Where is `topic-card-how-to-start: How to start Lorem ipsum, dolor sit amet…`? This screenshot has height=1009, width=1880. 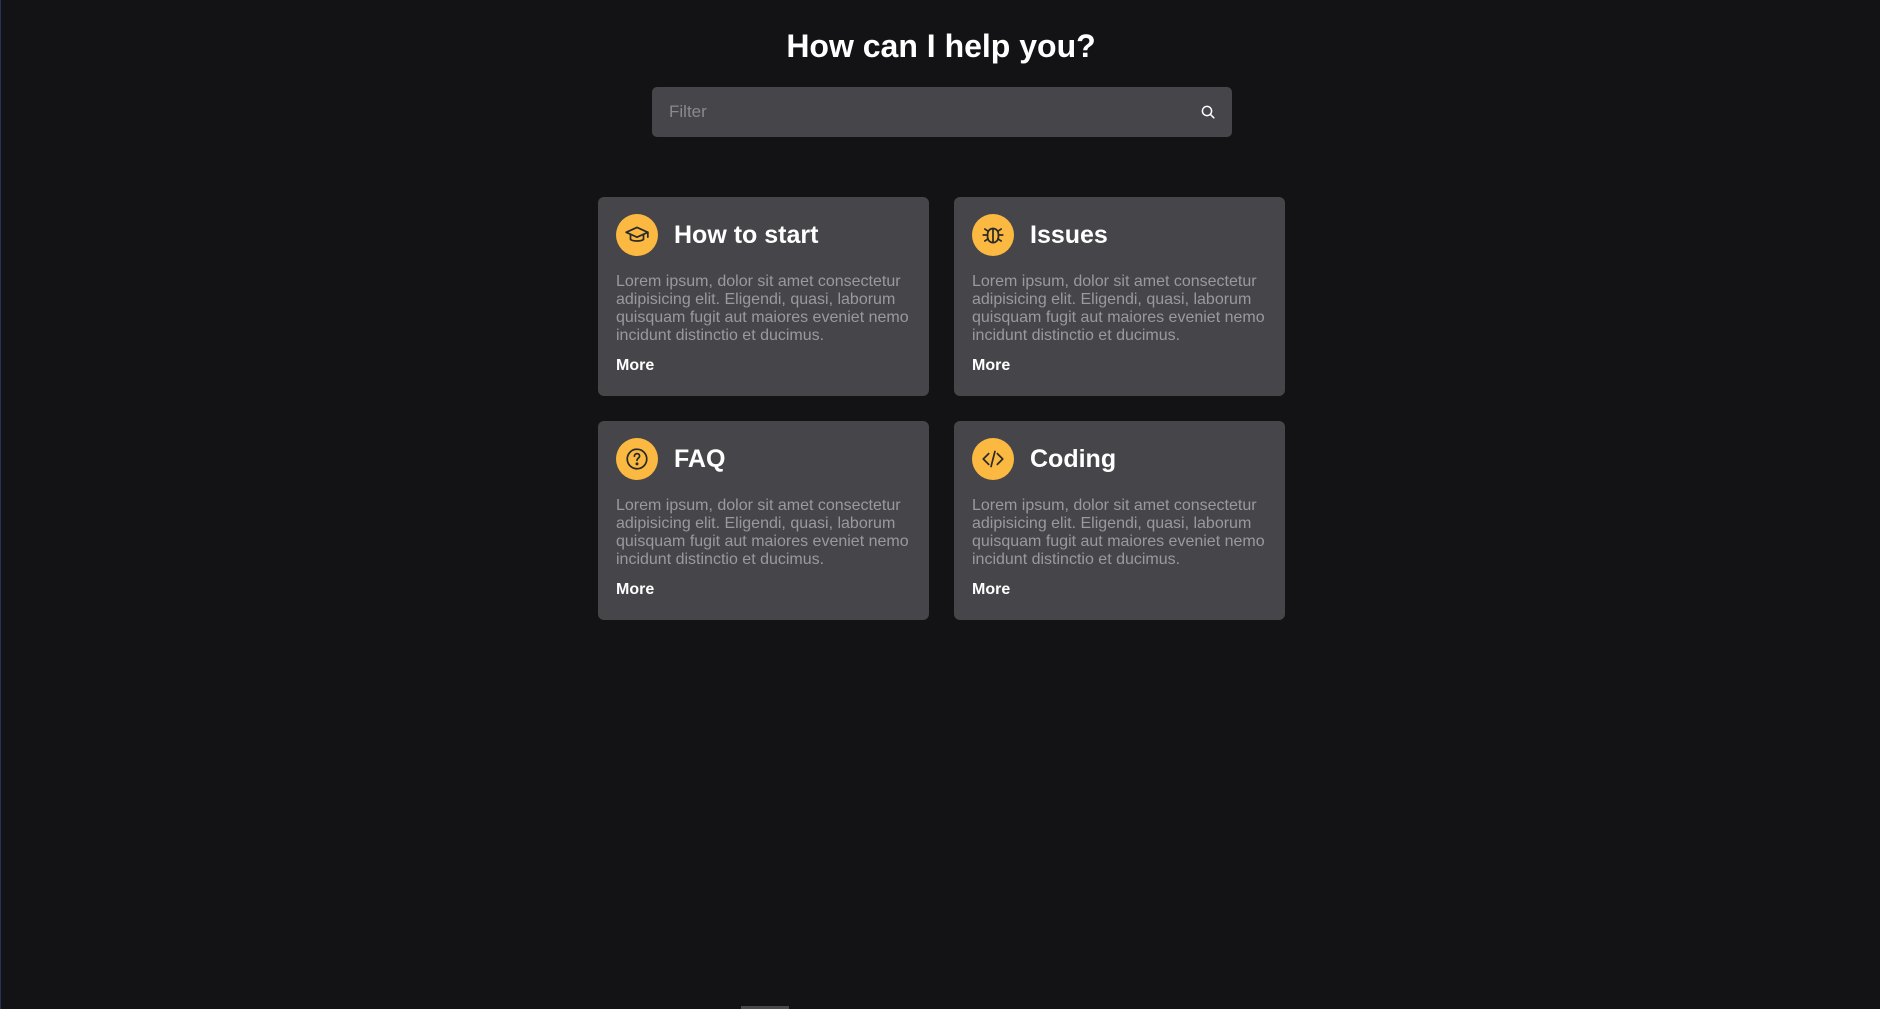
topic-card-how-to-start: How to start Lorem ipsum, dolor sit amet… is located at coordinates (763, 296).